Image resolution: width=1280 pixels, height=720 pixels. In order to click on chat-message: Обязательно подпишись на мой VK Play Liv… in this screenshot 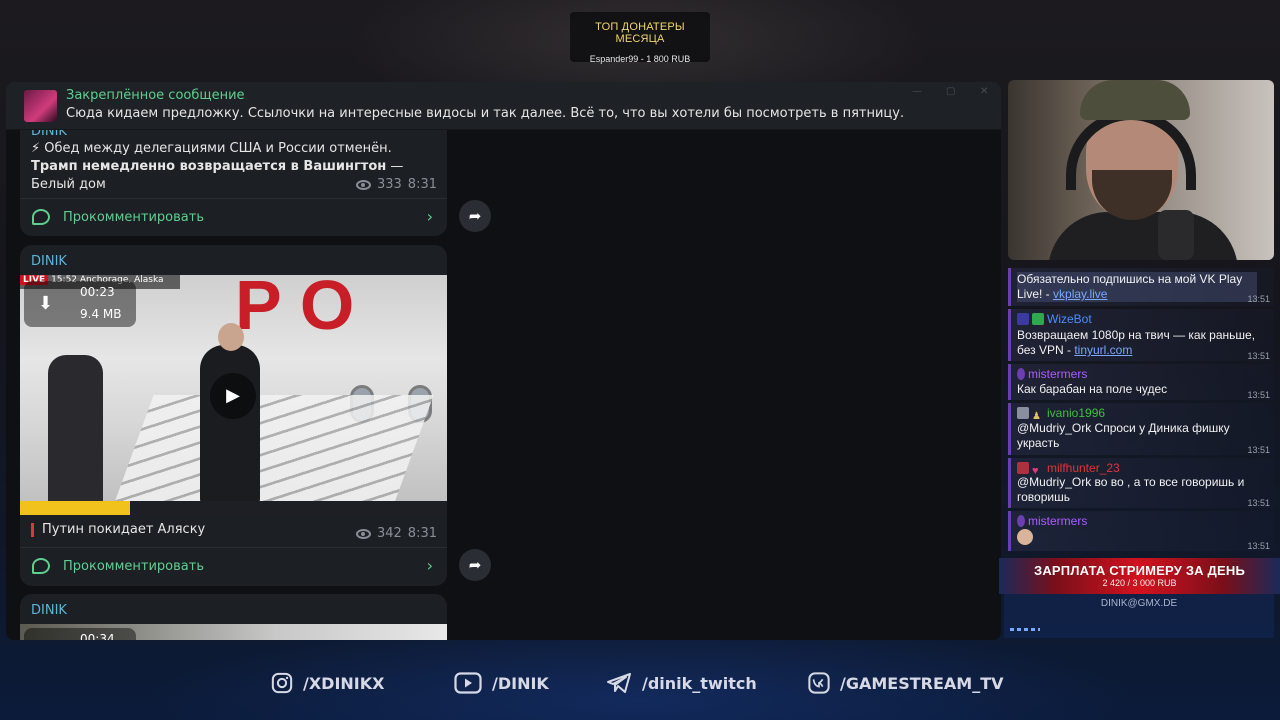, I will do `click(1141, 287)`.